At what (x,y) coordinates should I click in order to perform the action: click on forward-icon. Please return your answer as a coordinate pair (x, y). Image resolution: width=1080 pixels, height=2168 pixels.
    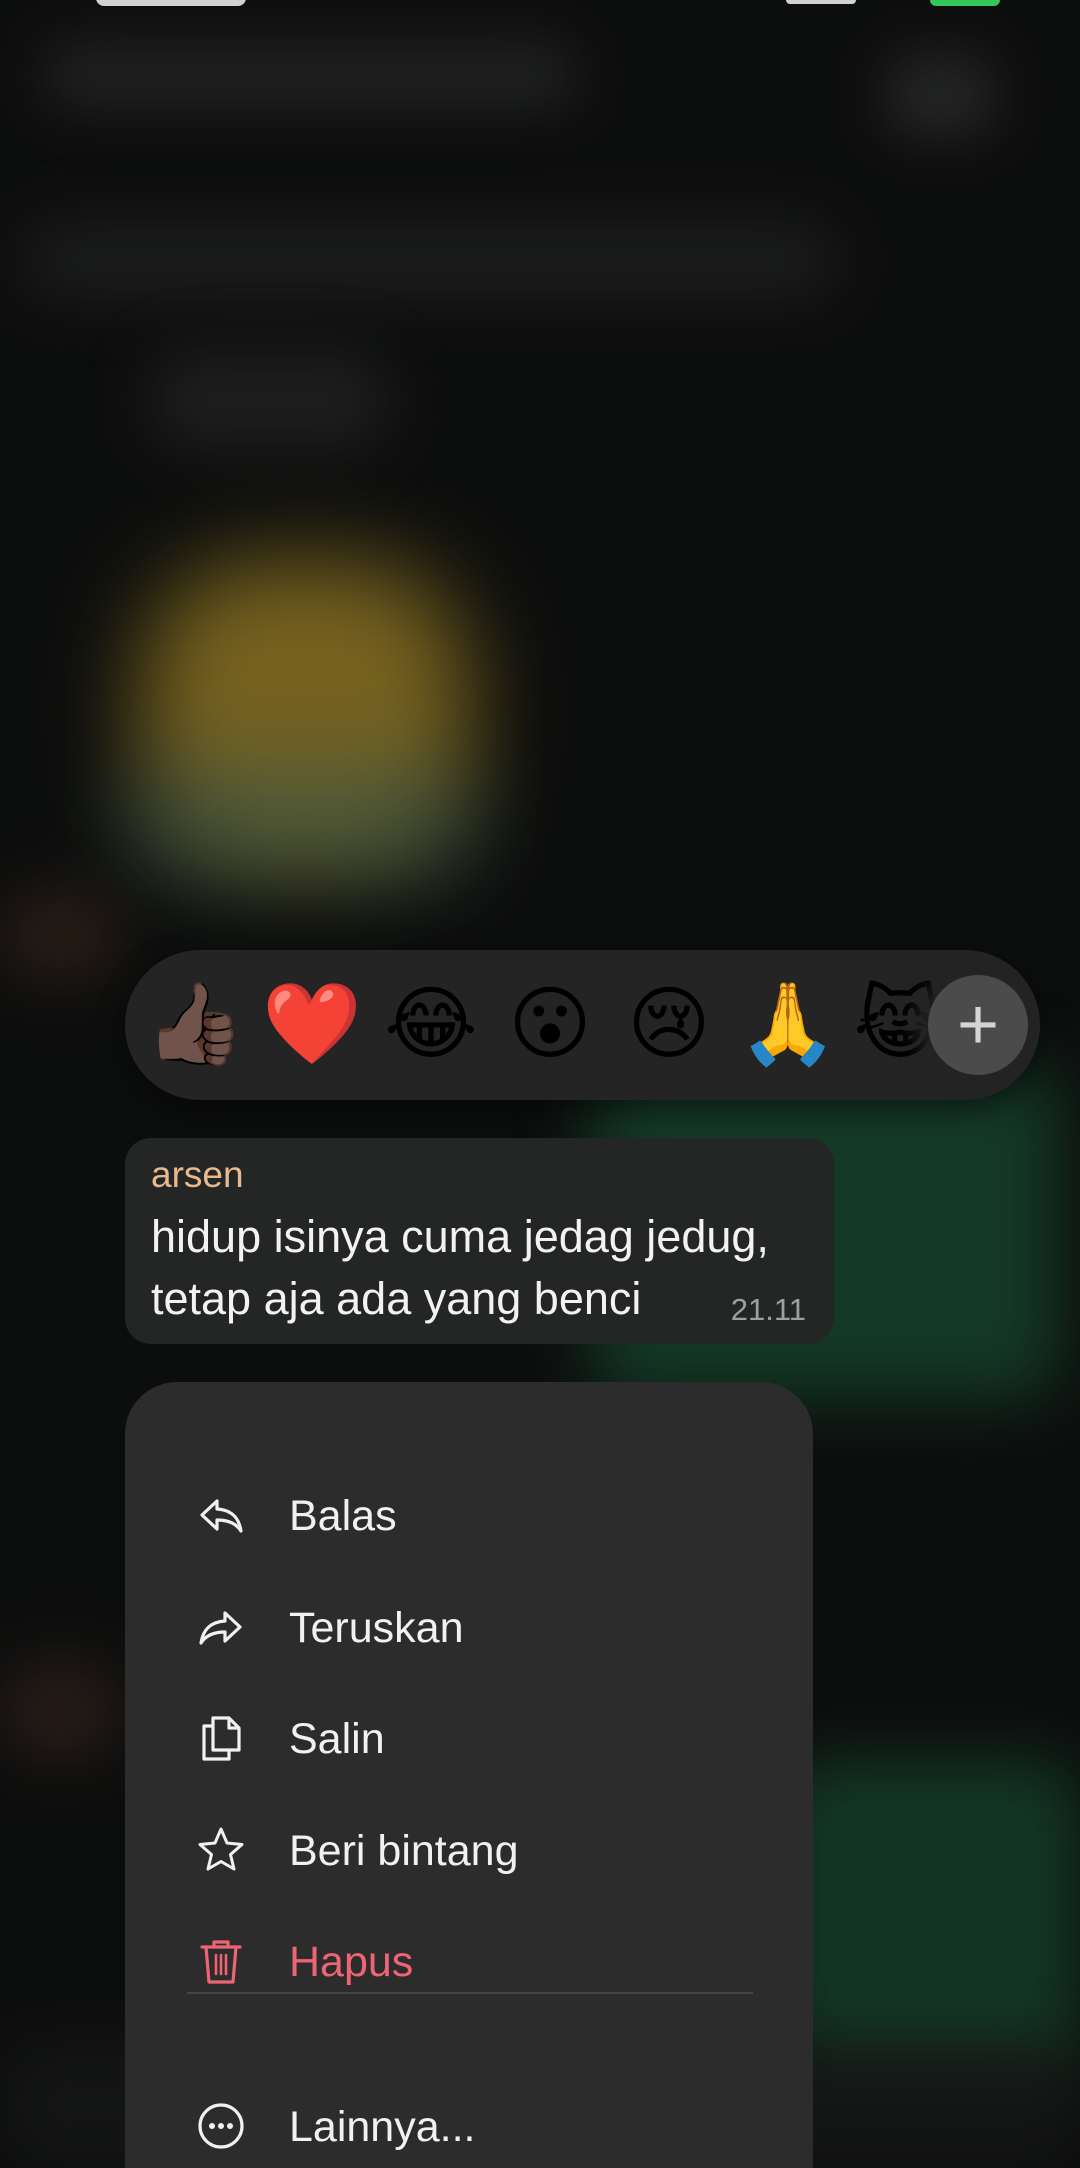
    Looking at the image, I should click on (220, 1628).